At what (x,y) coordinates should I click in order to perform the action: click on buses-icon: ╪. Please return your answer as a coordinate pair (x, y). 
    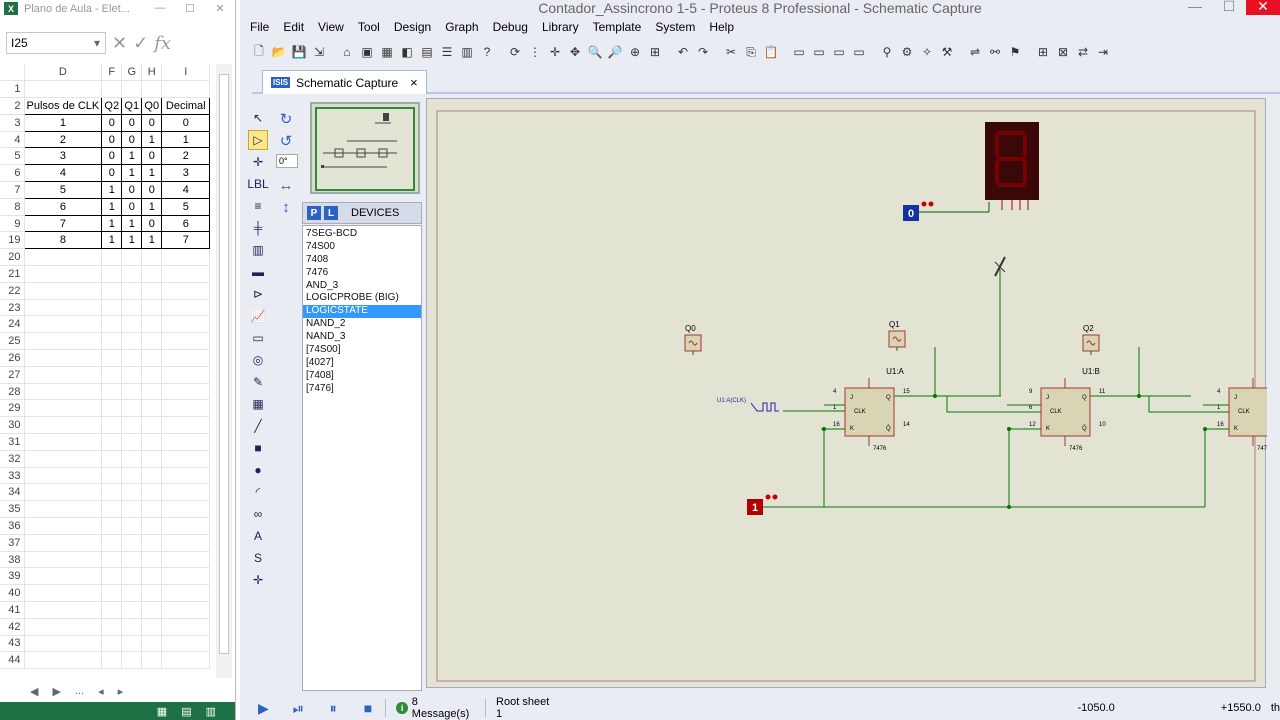
    Looking at the image, I should click on (258, 228).